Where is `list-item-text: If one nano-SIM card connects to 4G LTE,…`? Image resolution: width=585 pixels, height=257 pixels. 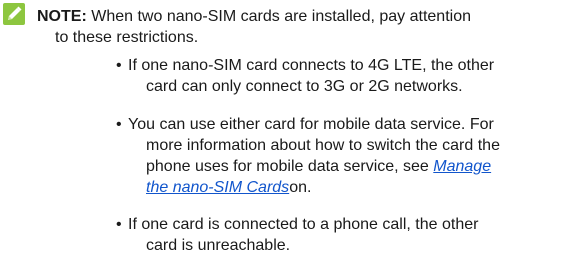 list-item-text: If one nano-SIM card connects to 4G LTE,… is located at coordinates (311, 65).